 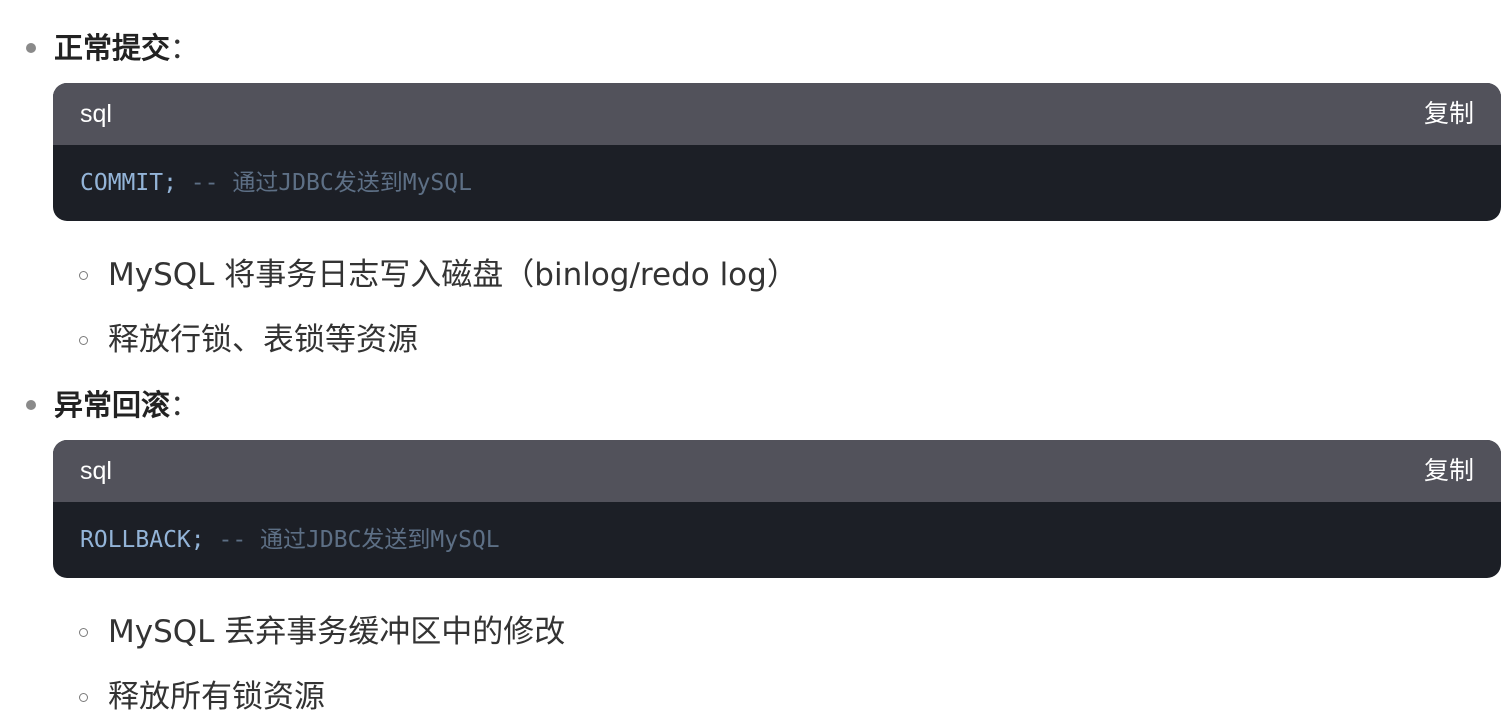 I want to click on code-body: COMMIT; -- 通过JDBC发送到MySQL, so click(x=777, y=183).